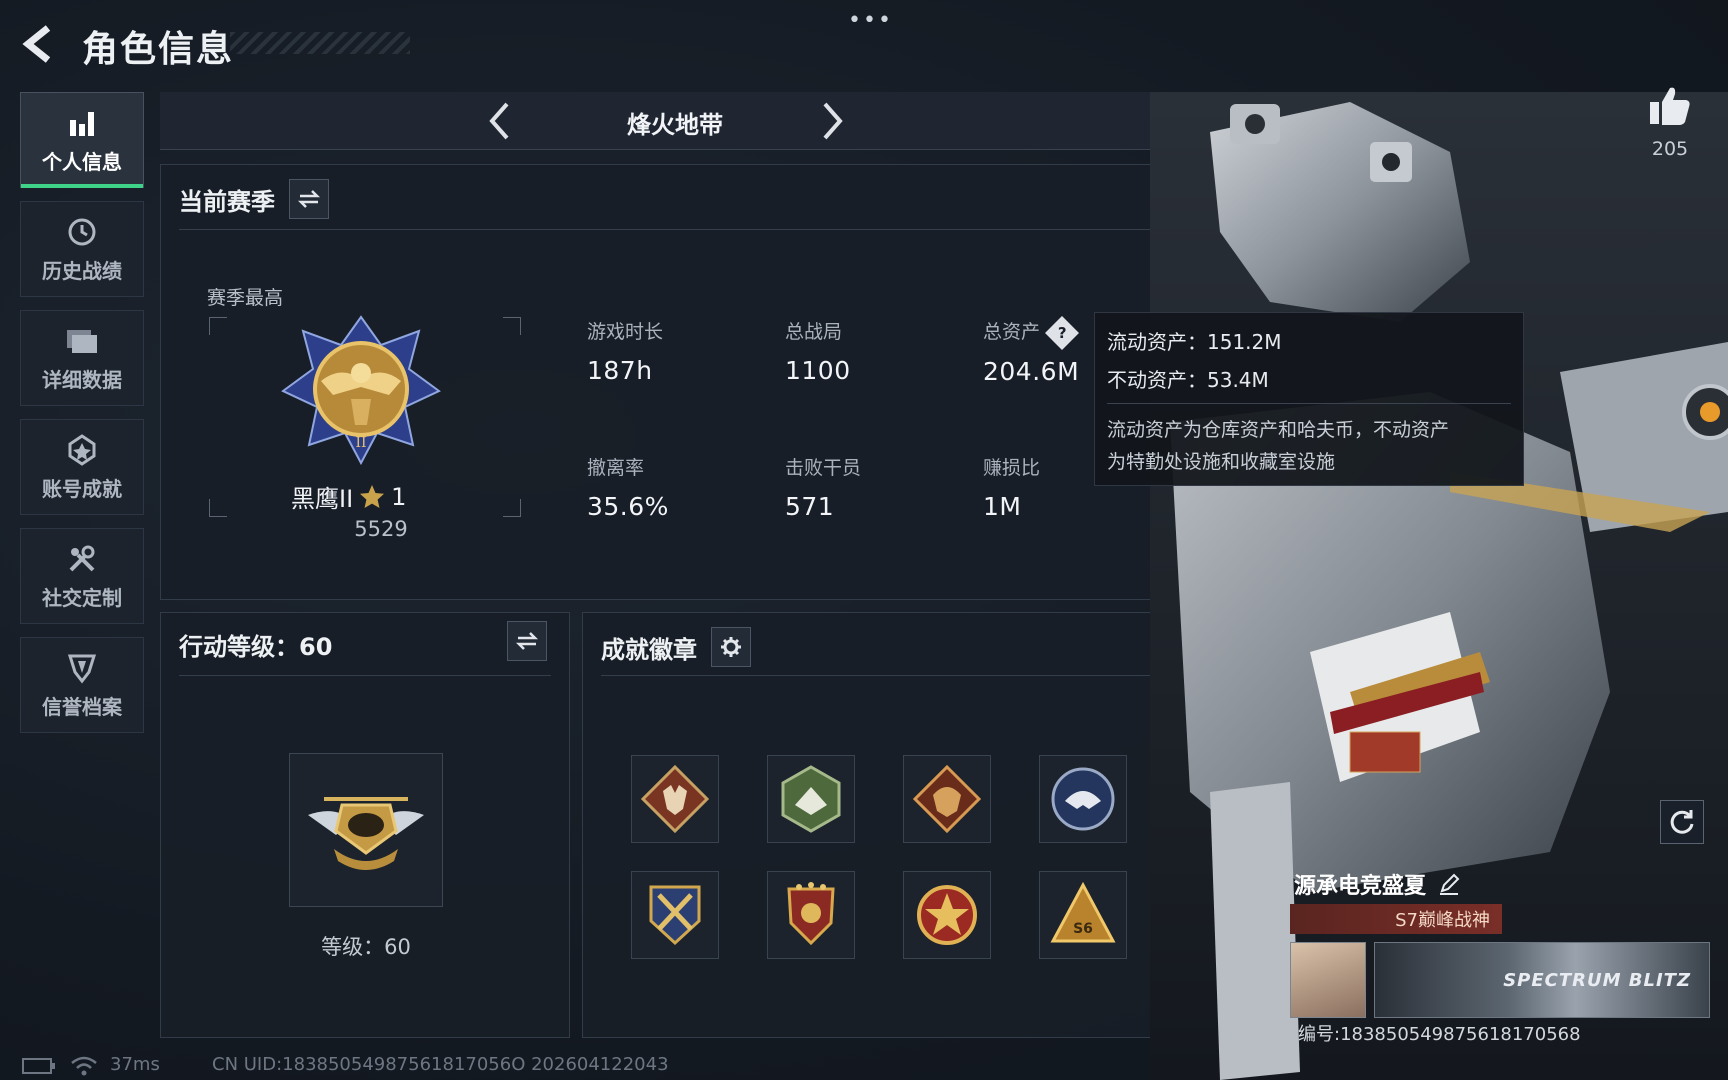 This screenshot has height=1080, width=1728. I want to click on level-text: 等级：60, so click(366, 947).